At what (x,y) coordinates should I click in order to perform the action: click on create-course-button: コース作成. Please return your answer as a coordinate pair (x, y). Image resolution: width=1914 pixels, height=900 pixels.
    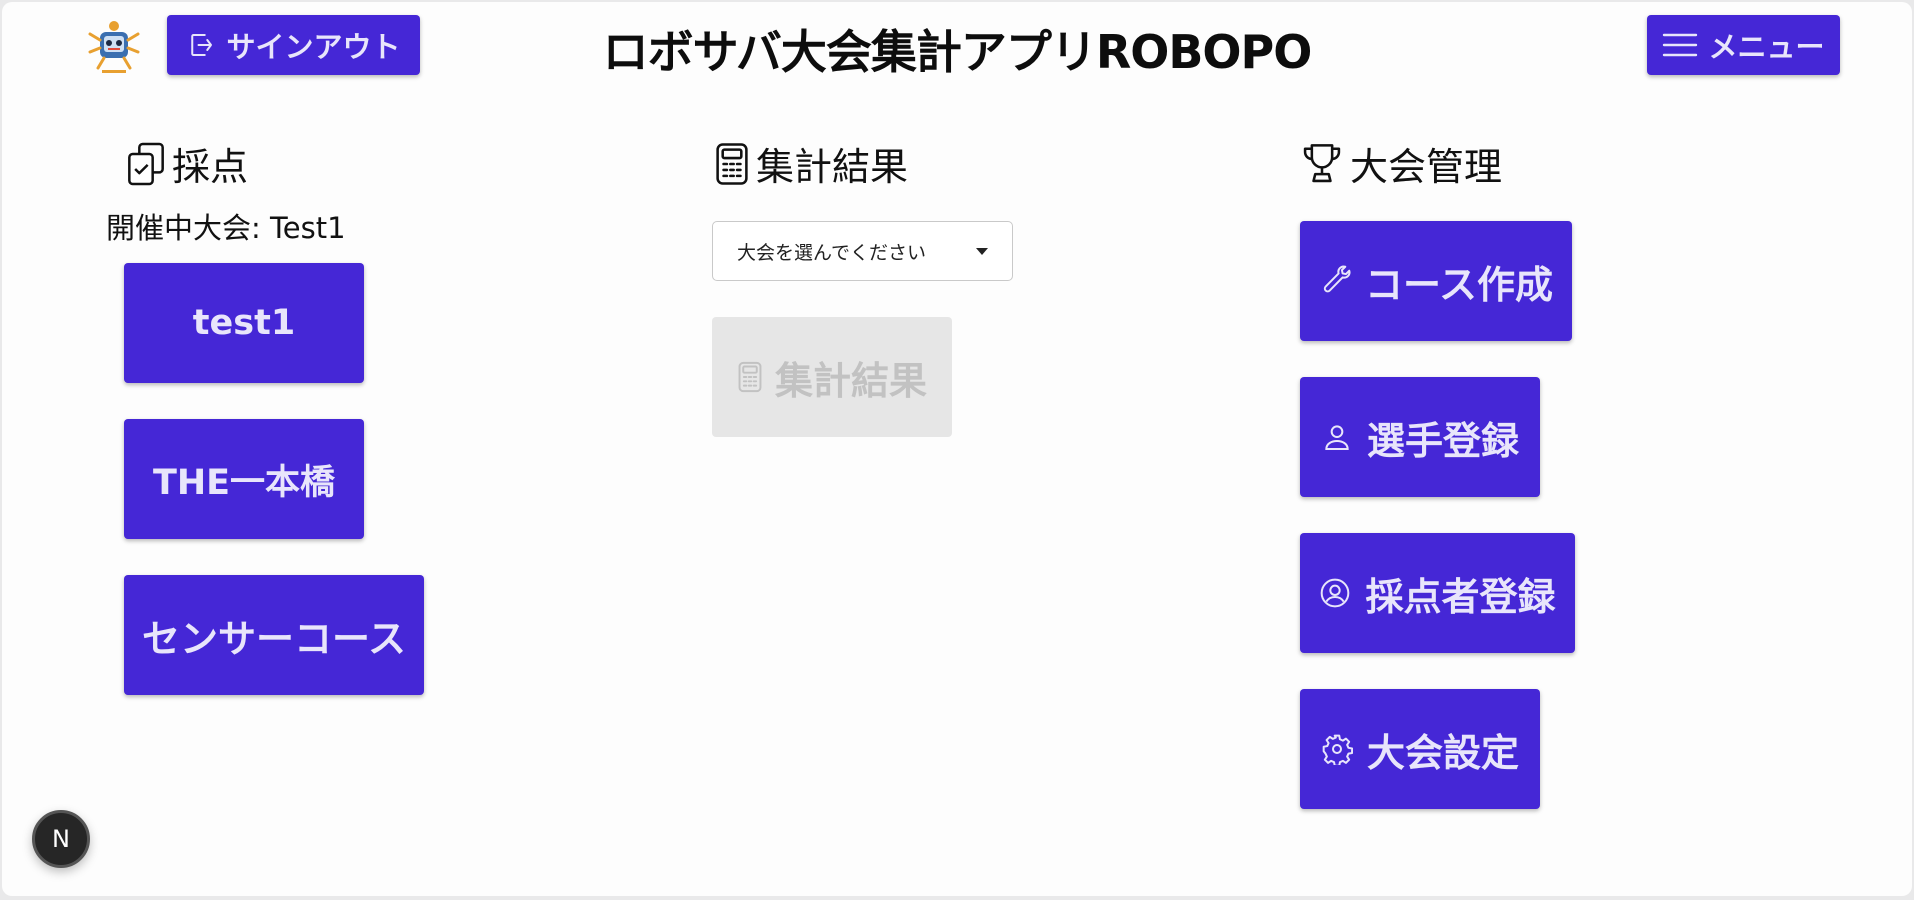
    Looking at the image, I should click on (1436, 281).